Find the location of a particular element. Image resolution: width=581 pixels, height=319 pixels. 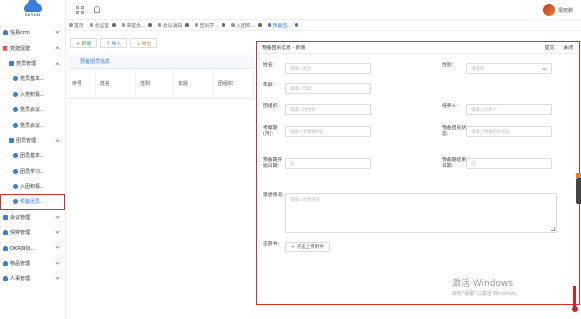

section-title: 预备团员信息 is located at coordinates (161, 62).